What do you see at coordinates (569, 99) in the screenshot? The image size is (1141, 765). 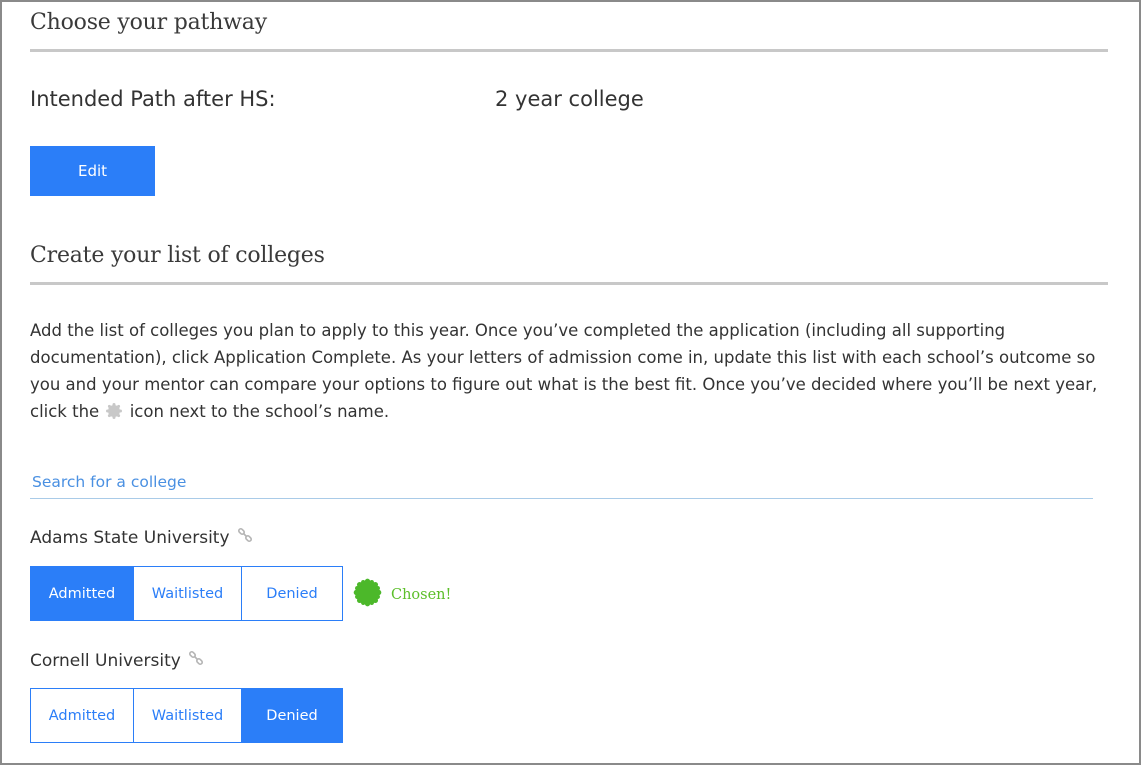 I see `intended-path-value: 2 year college` at bounding box center [569, 99].